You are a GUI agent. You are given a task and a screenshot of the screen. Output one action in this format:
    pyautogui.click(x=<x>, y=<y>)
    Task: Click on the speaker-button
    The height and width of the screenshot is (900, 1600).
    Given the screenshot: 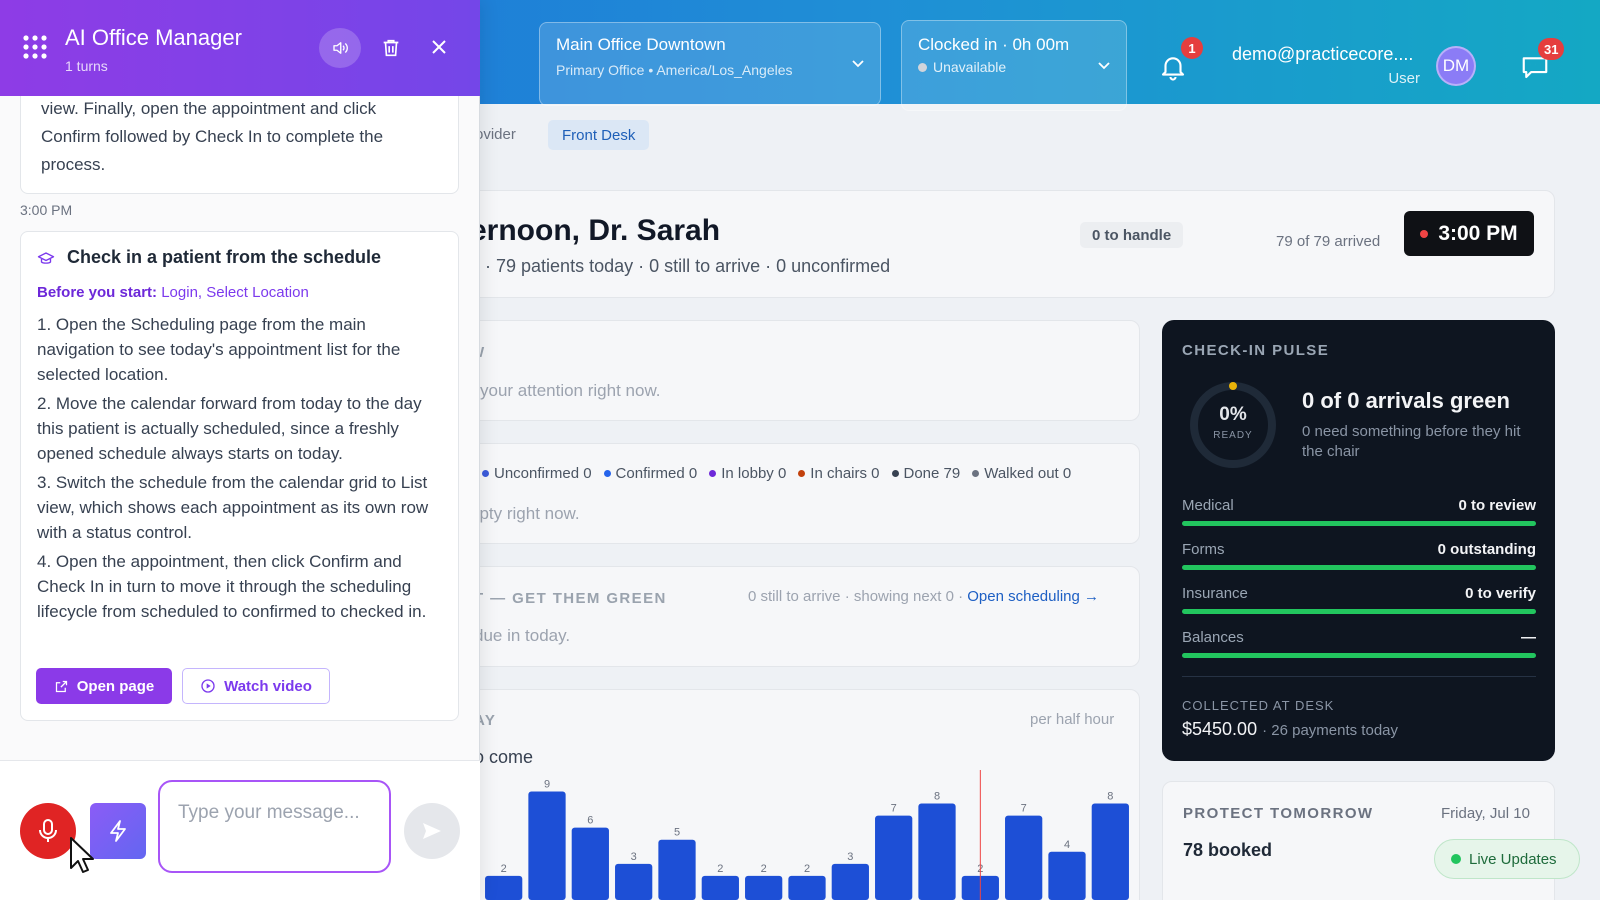 What is the action you would take?
    pyautogui.click(x=340, y=48)
    